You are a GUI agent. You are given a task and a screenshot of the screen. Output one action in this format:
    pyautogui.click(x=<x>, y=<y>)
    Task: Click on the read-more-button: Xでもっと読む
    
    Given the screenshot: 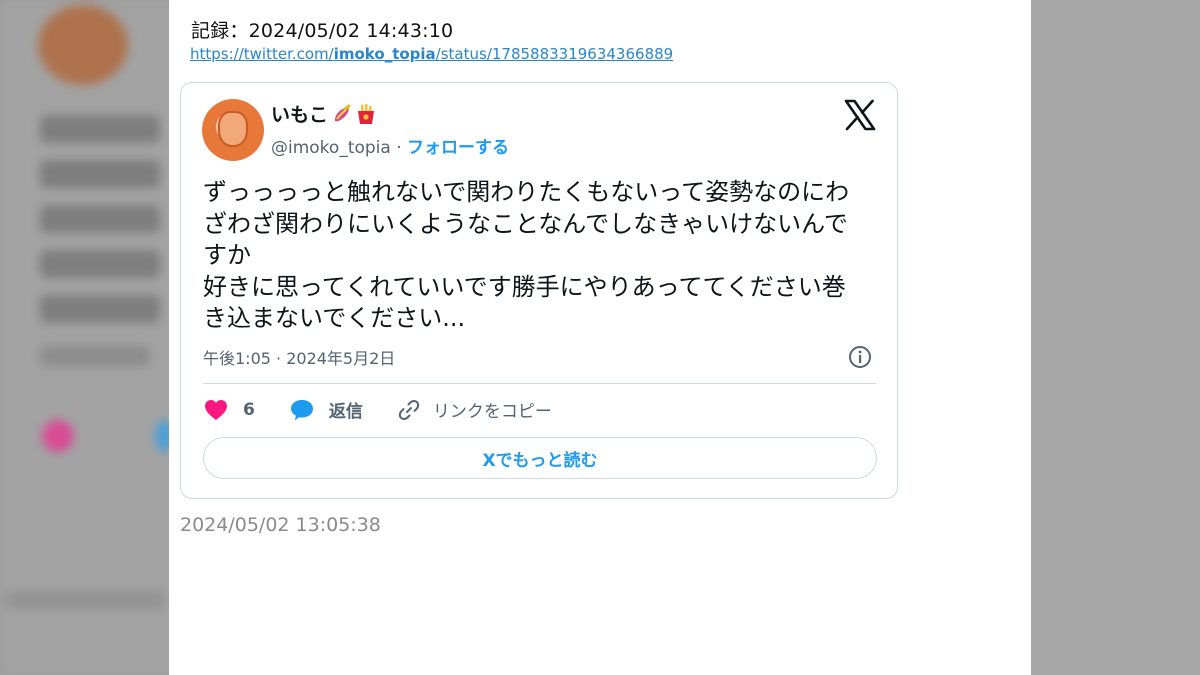 What is the action you would take?
    pyautogui.click(x=540, y=458)
    